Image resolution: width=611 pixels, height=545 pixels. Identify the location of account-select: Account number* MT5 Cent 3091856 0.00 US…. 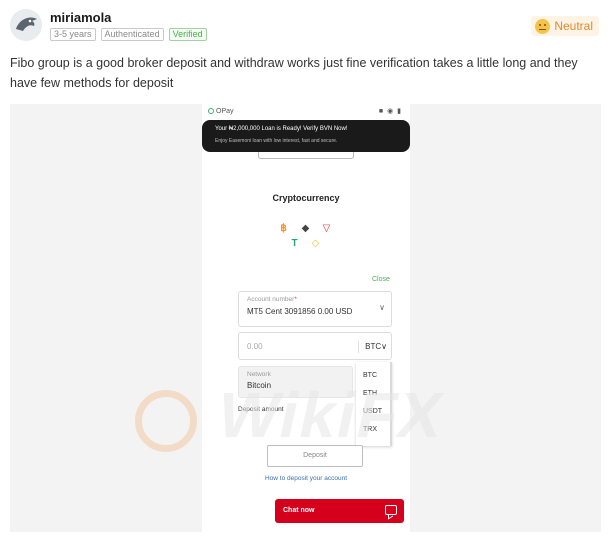
(315, 309).